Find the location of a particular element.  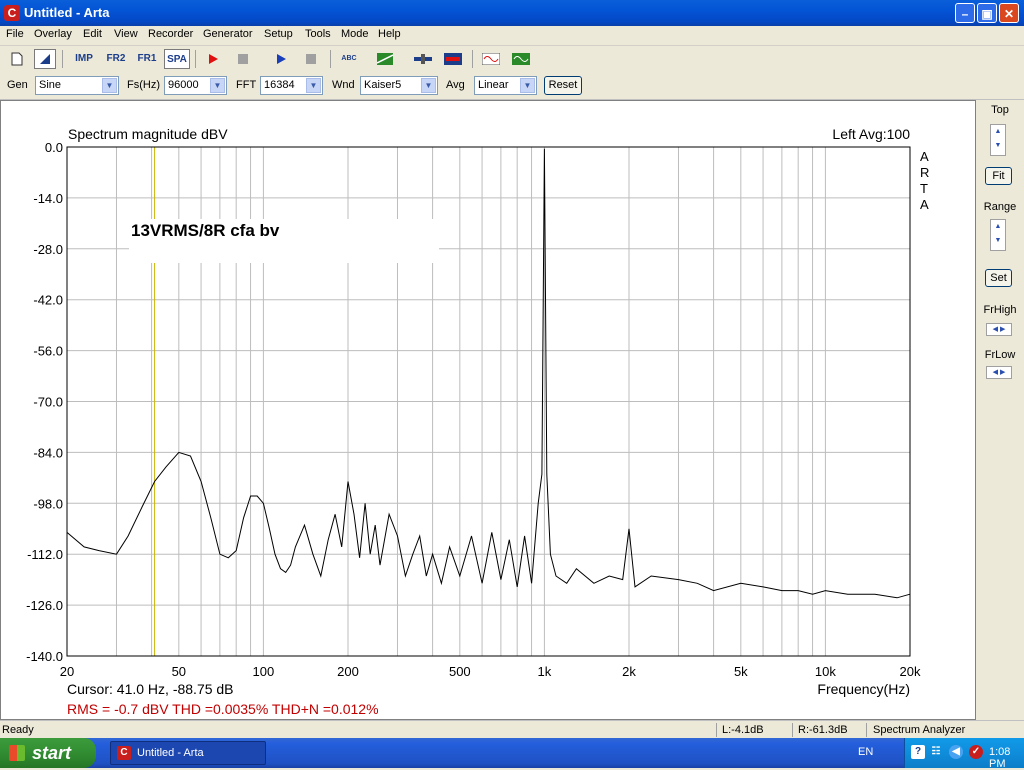

meter-icon is located at coordinates (453, 59).